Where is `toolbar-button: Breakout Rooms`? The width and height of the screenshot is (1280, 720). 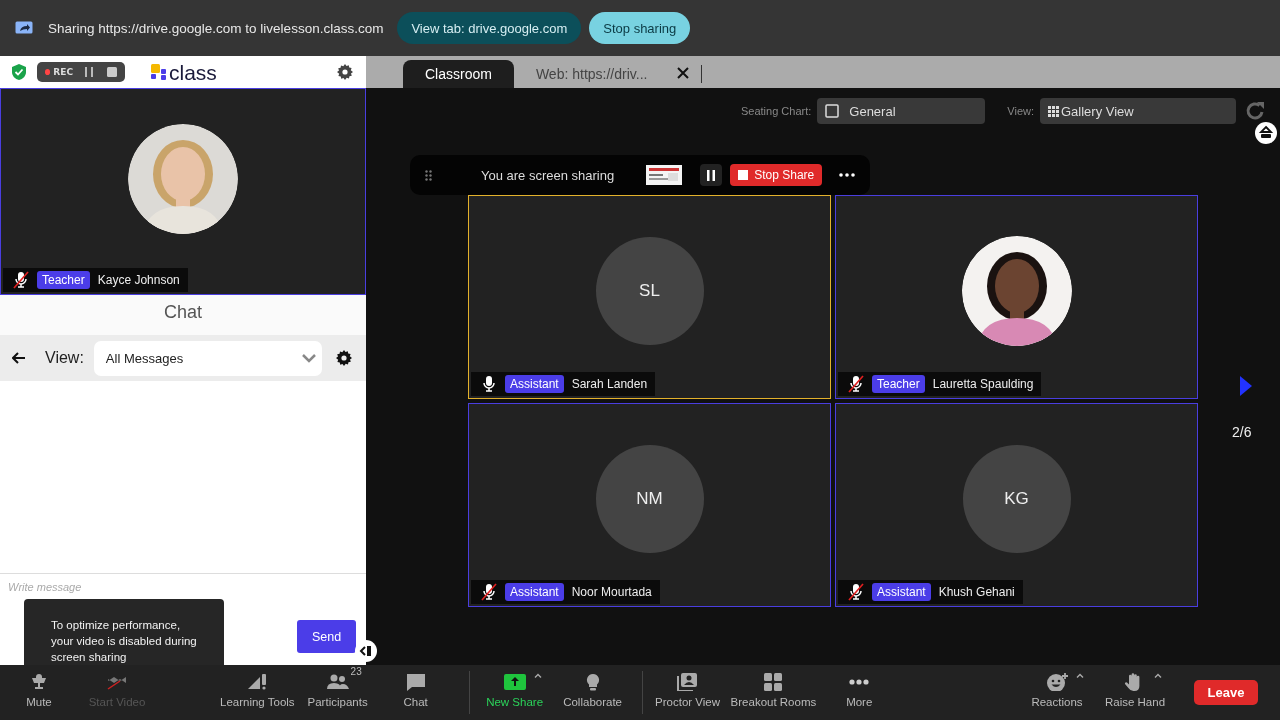
toolbar-button: Breakout Rooms is located at coordinates (773, 692).